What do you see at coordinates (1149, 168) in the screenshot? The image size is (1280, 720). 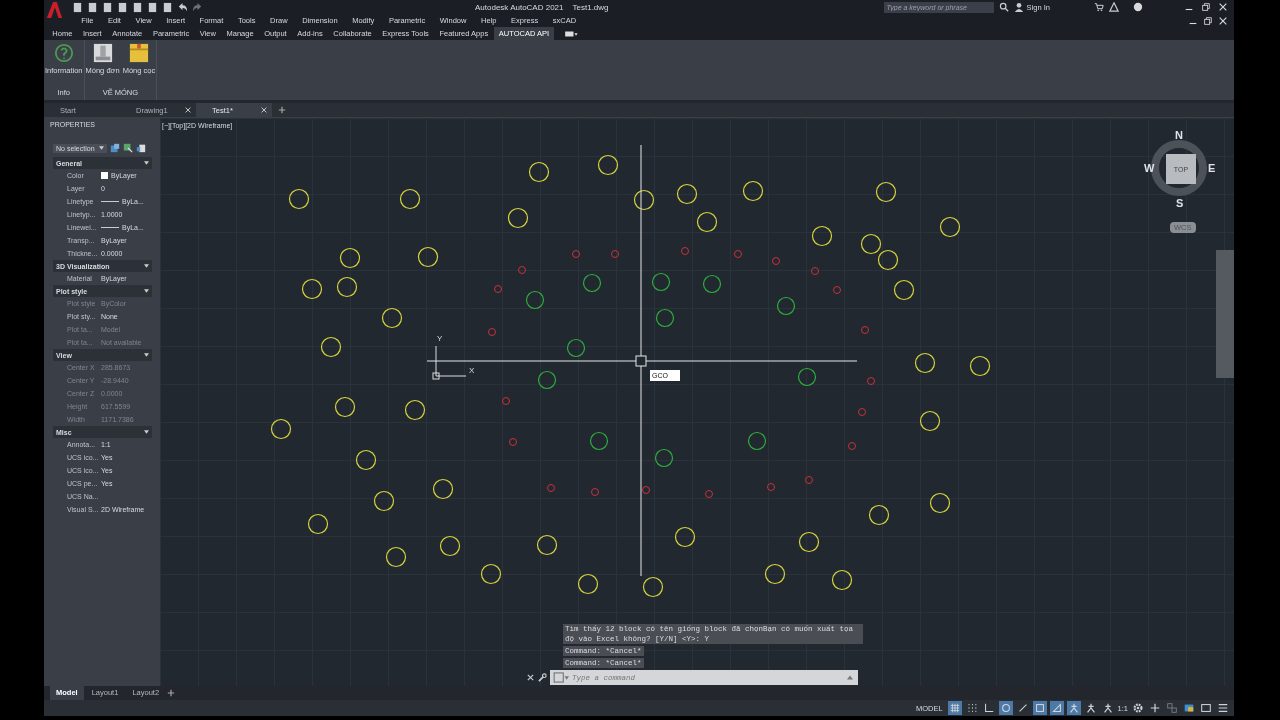 I see `compass-label: W` at bounding box center [1149, 168].